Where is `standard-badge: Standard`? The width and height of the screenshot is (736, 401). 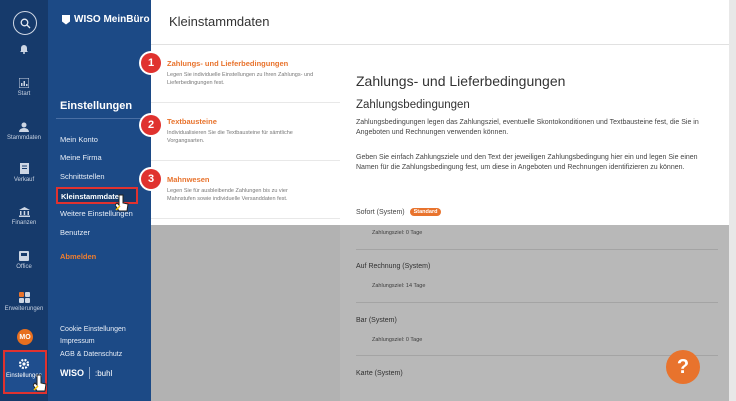
standard-badge: Standard is located at coordinates (425, 212).